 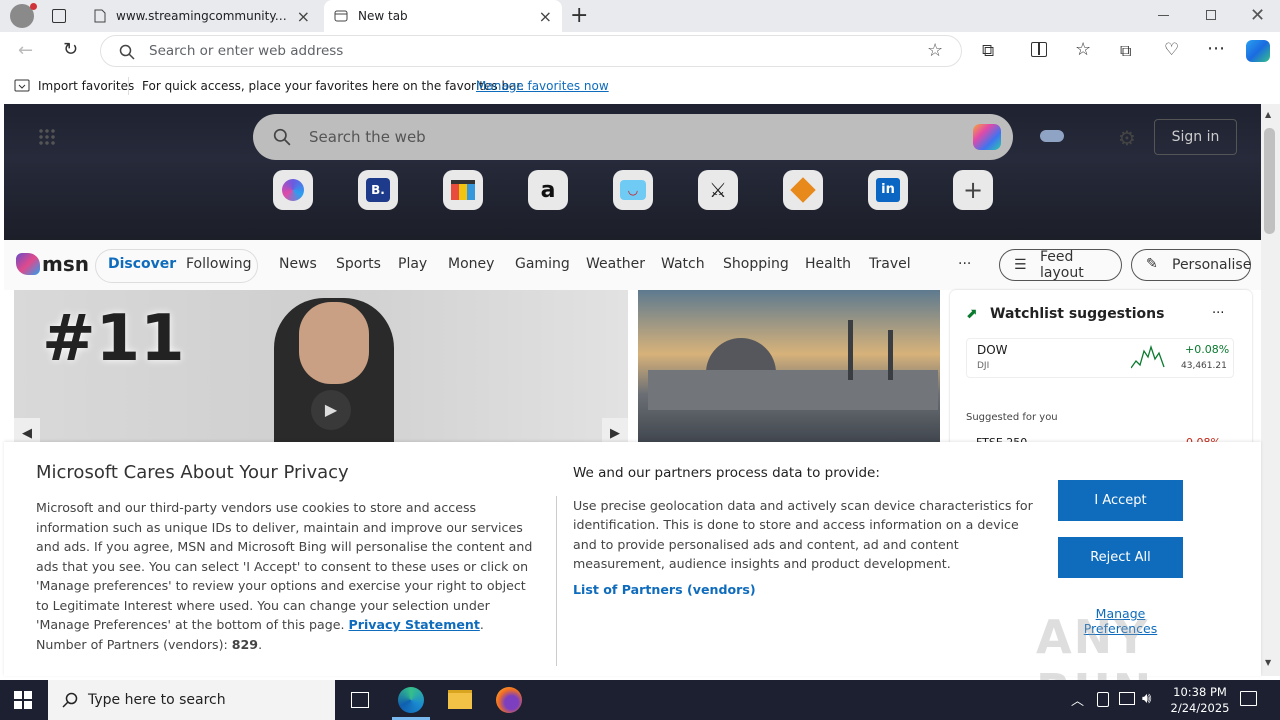 What do you see at coordinates (47, 137) in the screenshot?
I see `apps-grid-icon` at bounding box center [47, 137].